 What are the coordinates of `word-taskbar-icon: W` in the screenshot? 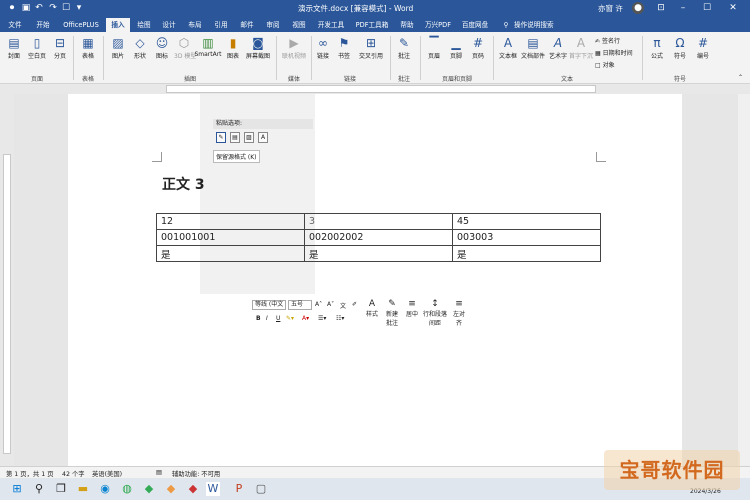 It's located at (213, 489).